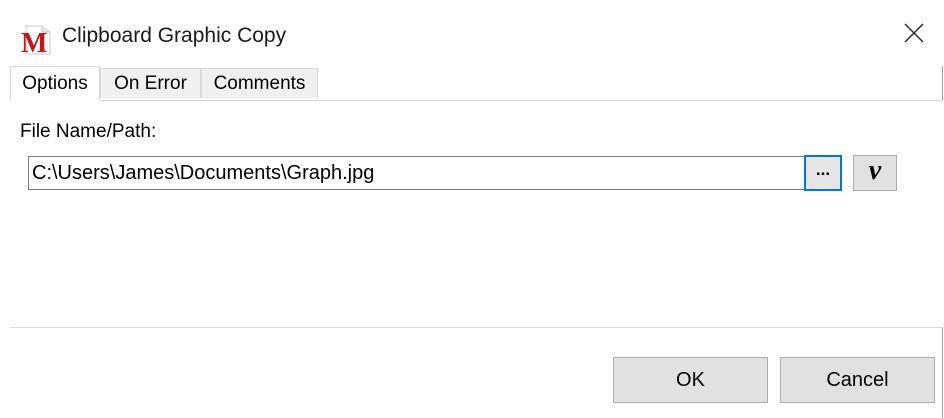 Image resolution: width=944 pixels, height=418 pixels. What do you see at coordinates (416, 173) in the screenshot?
I see `file-path-input` at bounding box center [416, 173].